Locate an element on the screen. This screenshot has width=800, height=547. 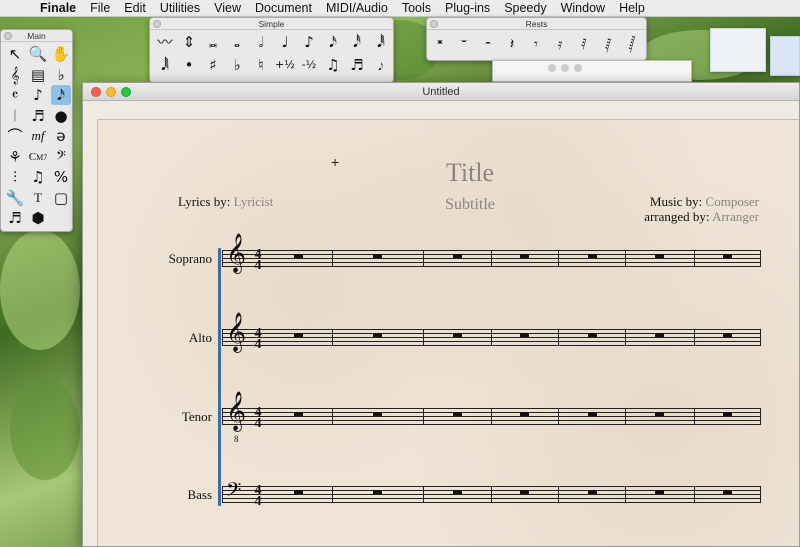
arranger-line: arranged by: Arranger is located at coordinates (701, 217).